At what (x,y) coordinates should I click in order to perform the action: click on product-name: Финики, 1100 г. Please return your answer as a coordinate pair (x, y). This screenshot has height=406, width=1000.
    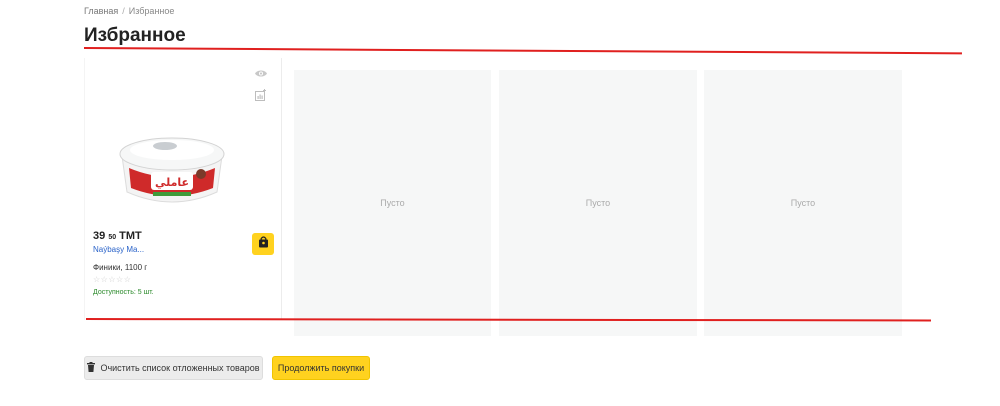
    Looking at the image, I should click on (120, 267).